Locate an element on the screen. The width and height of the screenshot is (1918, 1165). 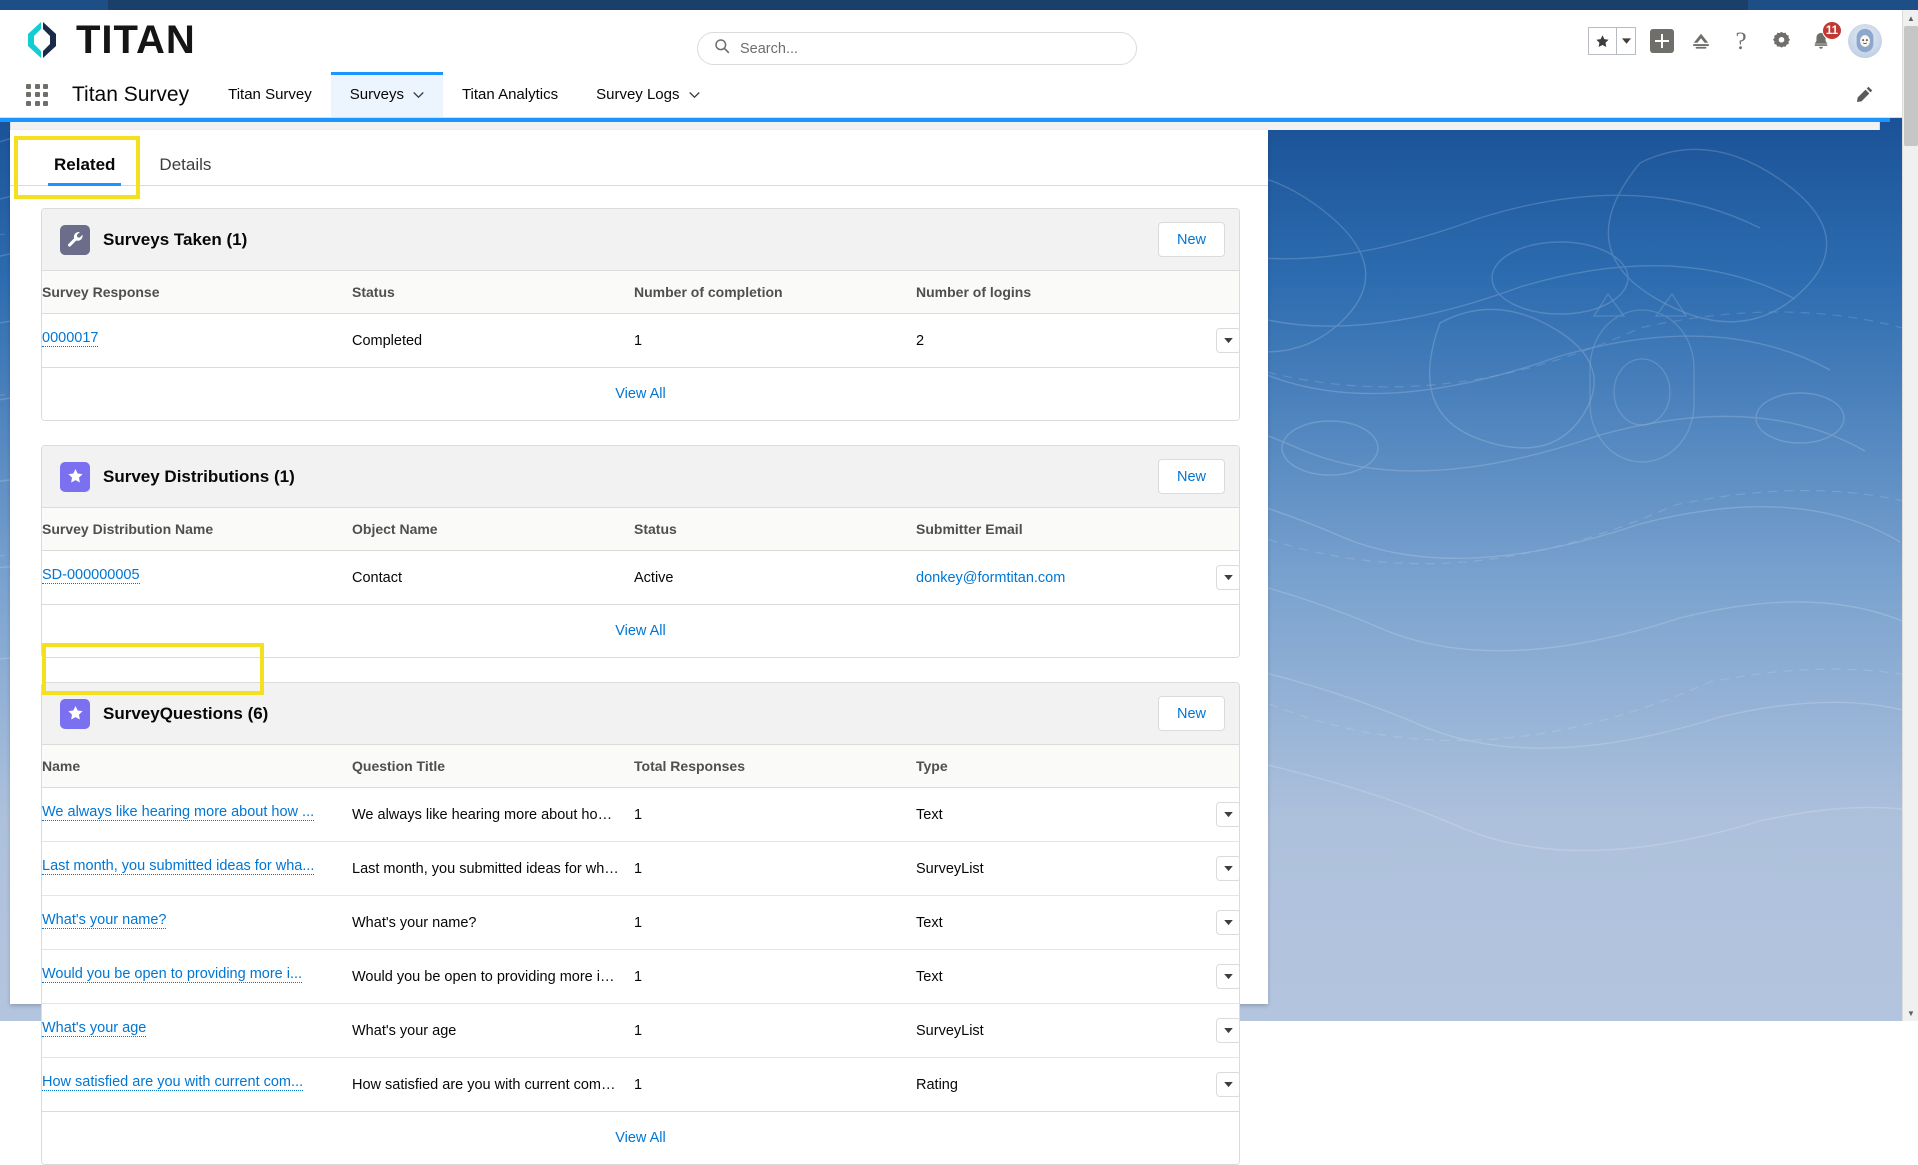
tab-label: Details is located at coordinates (185, 164).